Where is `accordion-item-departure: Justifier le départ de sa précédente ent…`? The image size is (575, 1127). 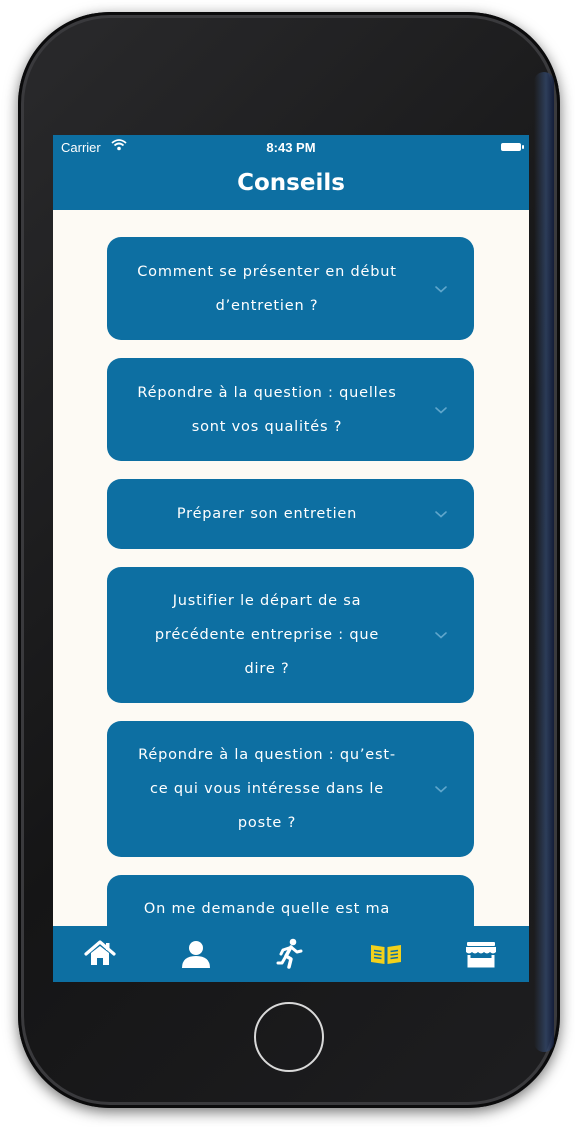 accordion-item-departure: Justifier le départ de sa précédente ent… is located at coordinates (290, 635).